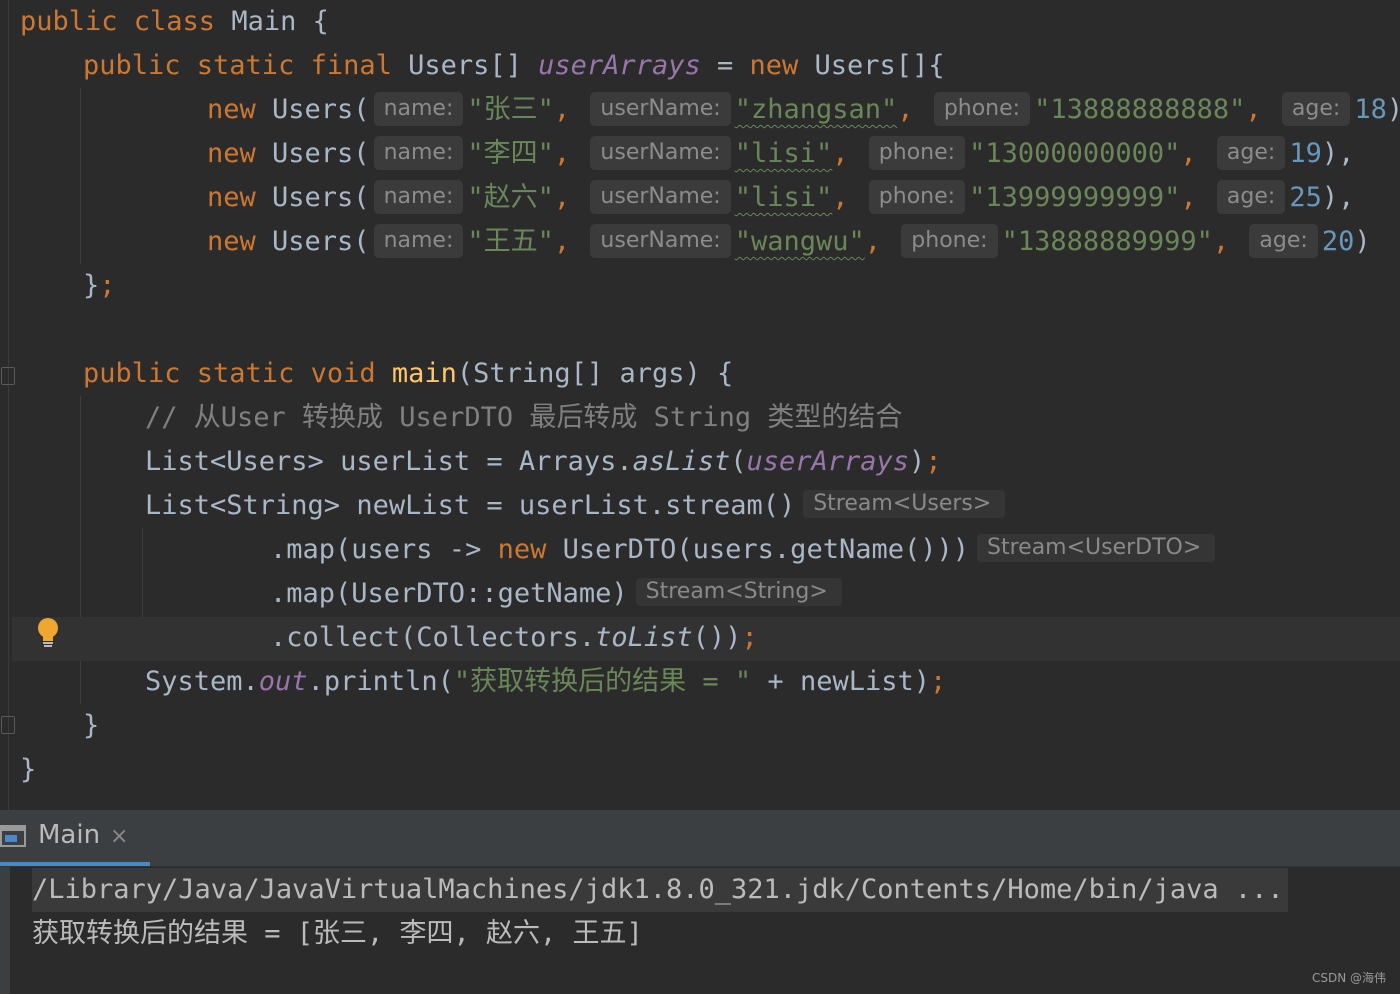 The height and width of the screenshot is (994, 1400). I want to click on type-hint: Stream<Users>, so click(904, 504).